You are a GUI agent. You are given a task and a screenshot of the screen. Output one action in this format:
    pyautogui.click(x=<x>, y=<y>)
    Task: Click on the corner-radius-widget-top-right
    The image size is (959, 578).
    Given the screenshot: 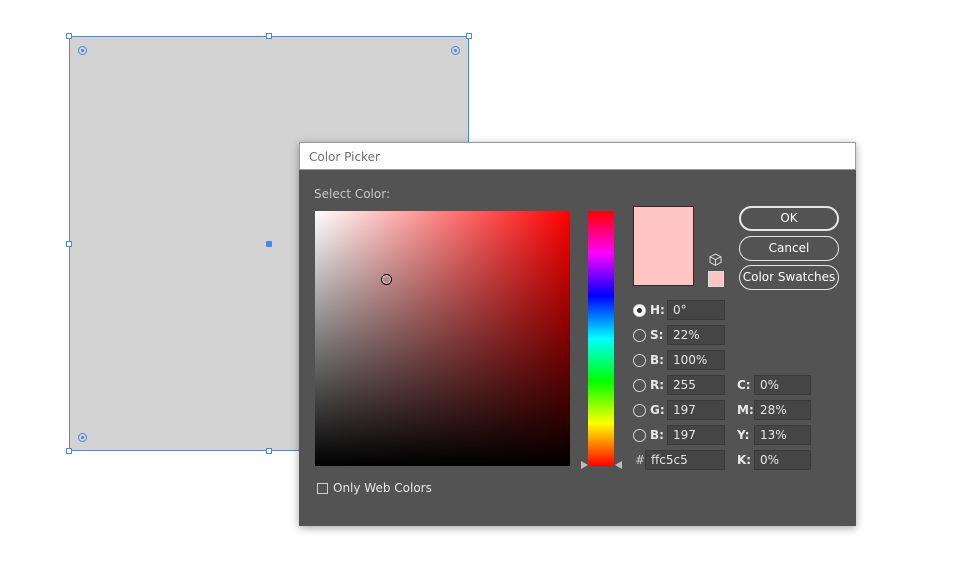 What is the action you would take?
    pyautogui.click(x=455, y=50)
    